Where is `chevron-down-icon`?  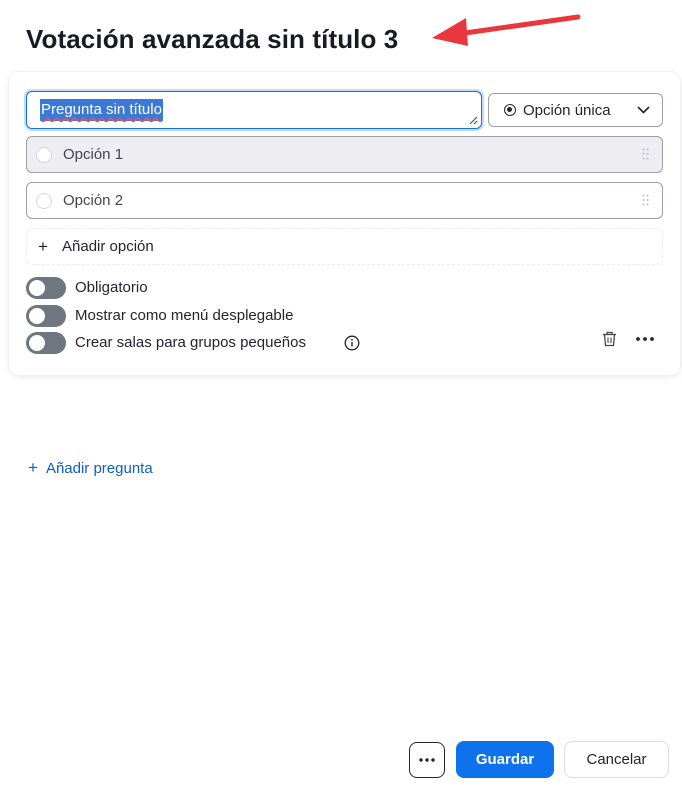 chevron-down-icon is located at coordinates (643, 110).